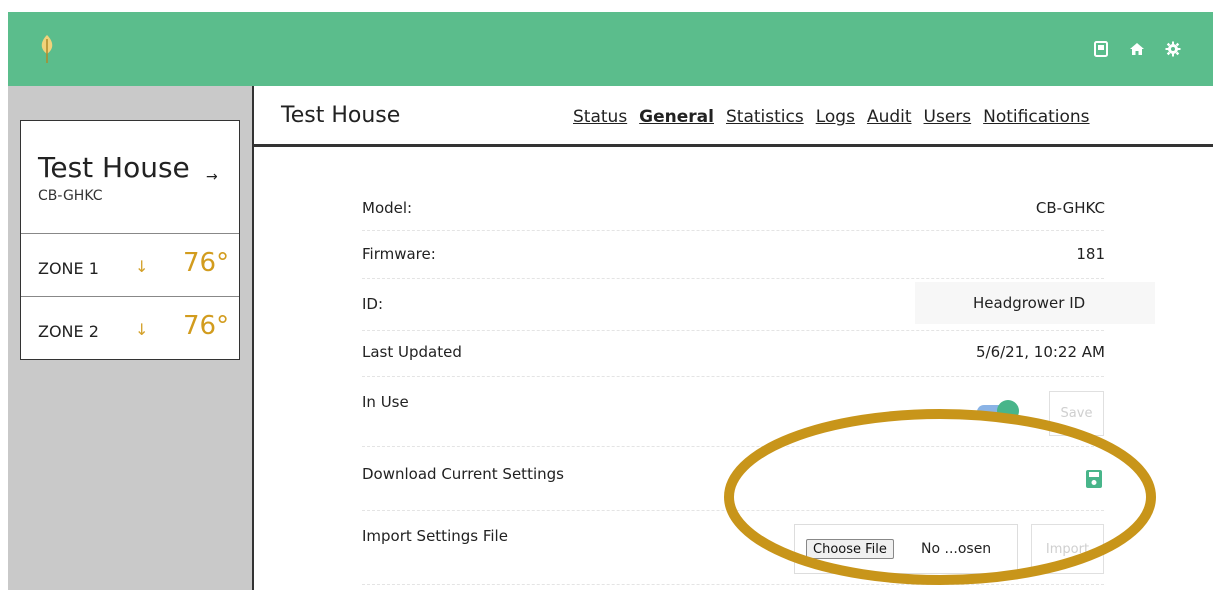  What do you see at coordinates (412, 352) in the screenshot?
I see `last-updated-label: Last Updated` at bounding box center [412, 352].